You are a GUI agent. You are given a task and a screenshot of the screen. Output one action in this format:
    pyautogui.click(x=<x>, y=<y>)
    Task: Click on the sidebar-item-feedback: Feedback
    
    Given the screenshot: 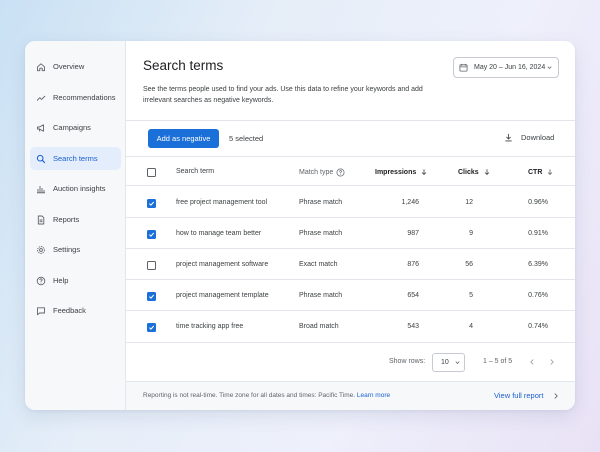 What is the action you would take?
    pyautogui.click(x=75, y=310)
    